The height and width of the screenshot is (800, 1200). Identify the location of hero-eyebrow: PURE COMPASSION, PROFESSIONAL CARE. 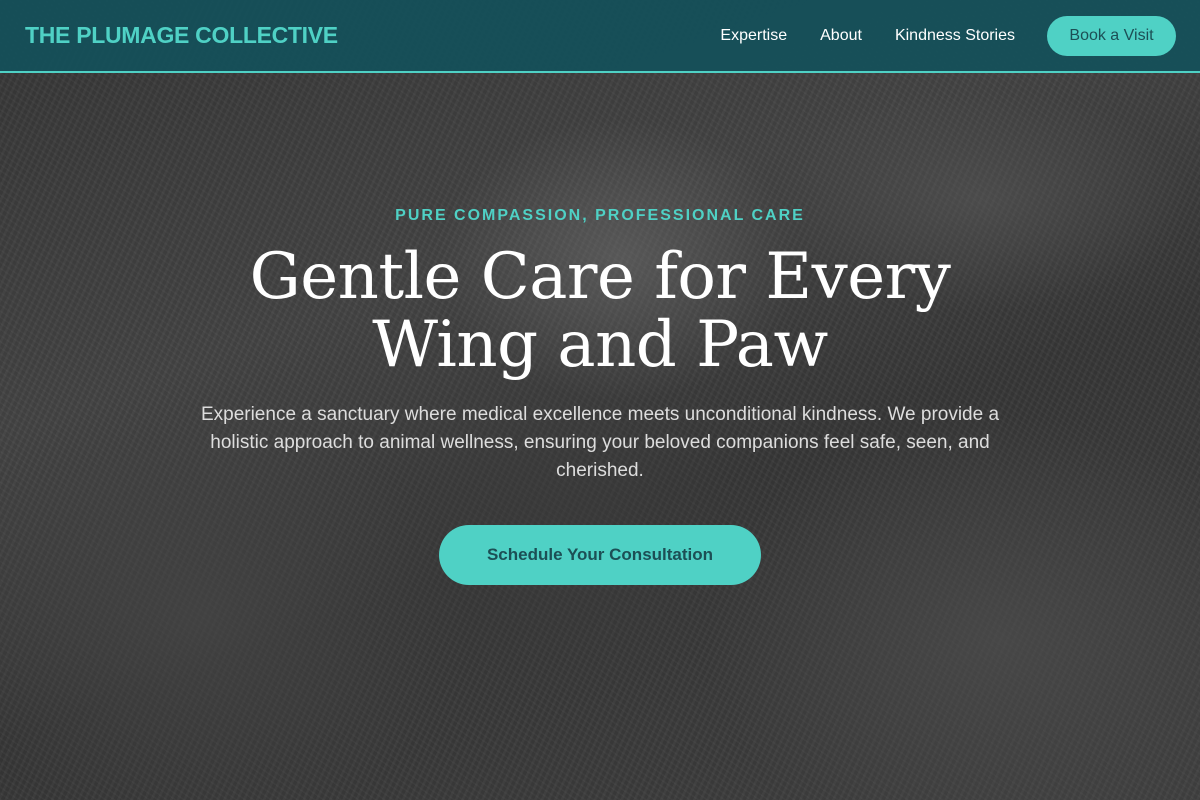
(600, 215).